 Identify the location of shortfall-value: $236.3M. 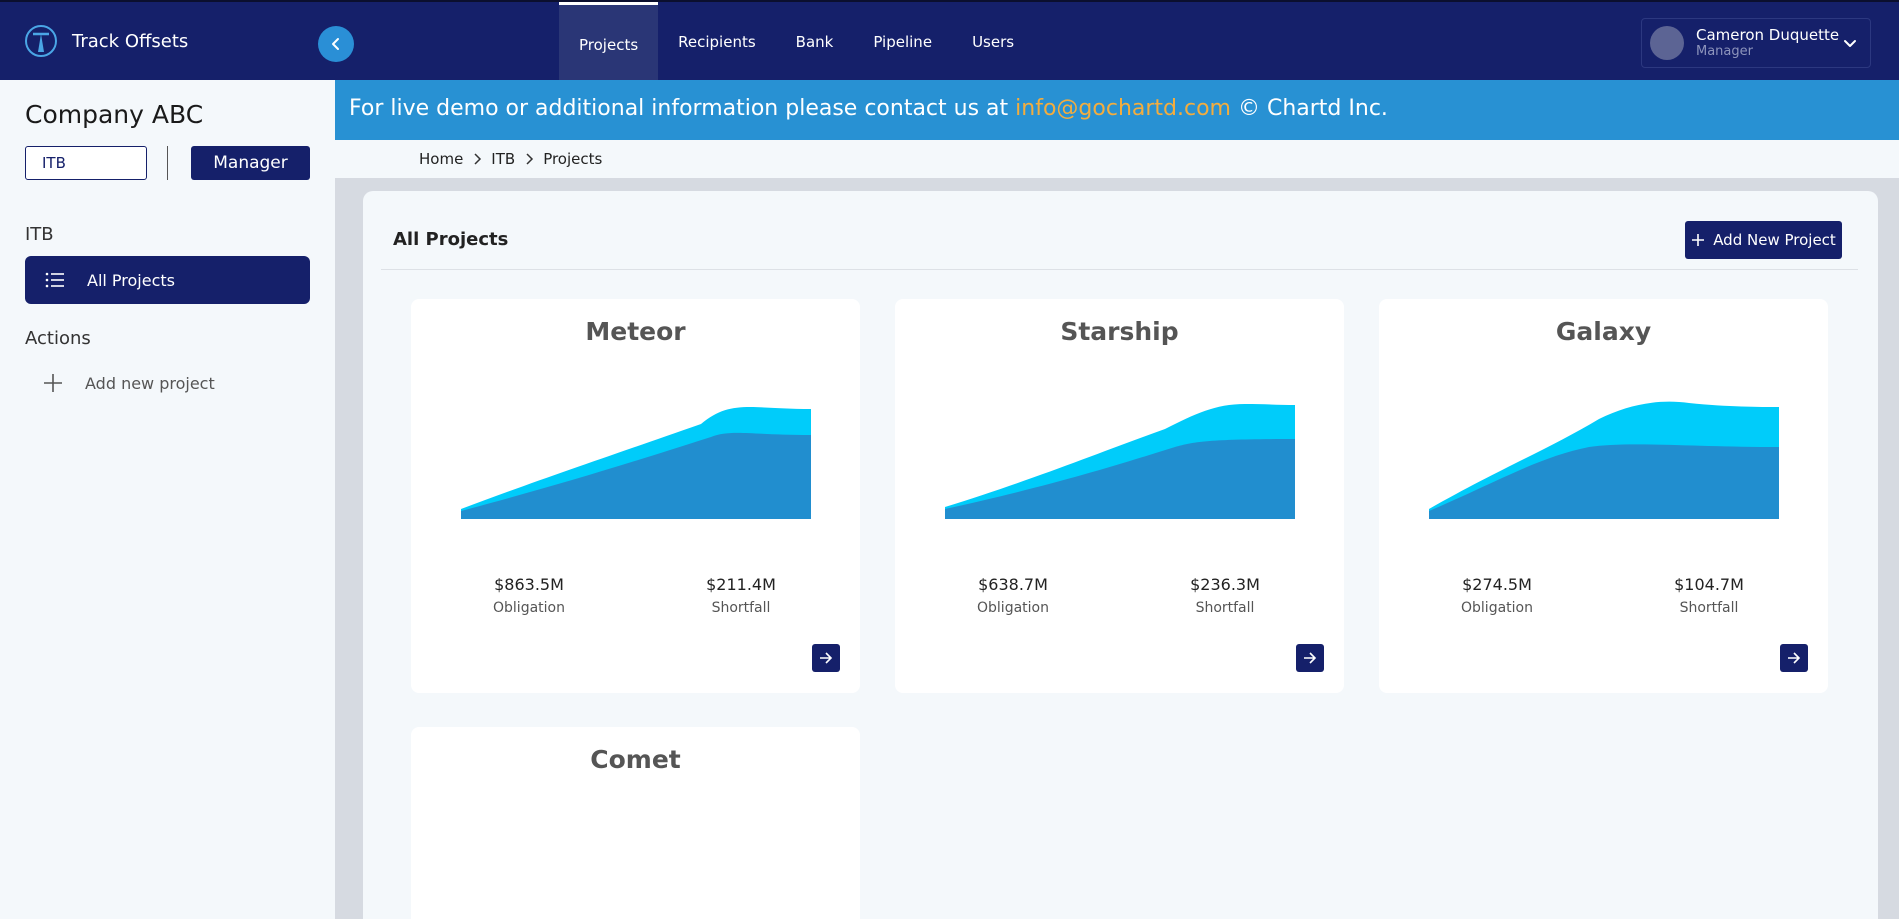
(1225, 584).